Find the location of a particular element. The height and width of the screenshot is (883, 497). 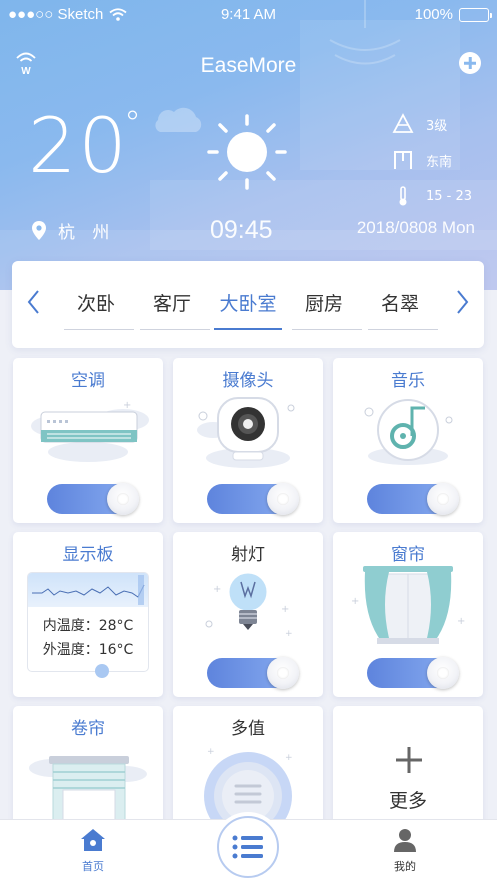

room-tab-list: 次卧 客厅 大卧室 厨房 名翠 is located at coordinates (248, 304).